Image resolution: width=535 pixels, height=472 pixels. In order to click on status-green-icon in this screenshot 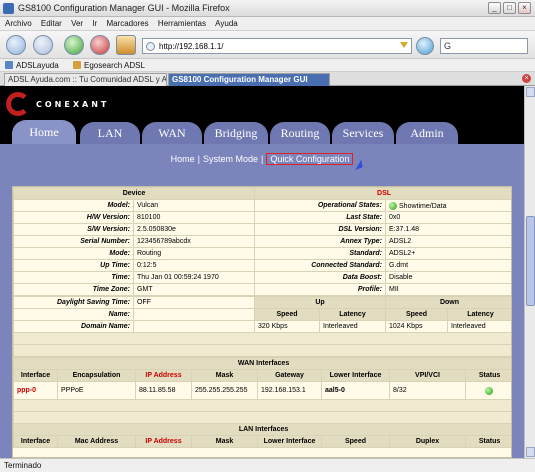, I will do `click(488, 390)`.